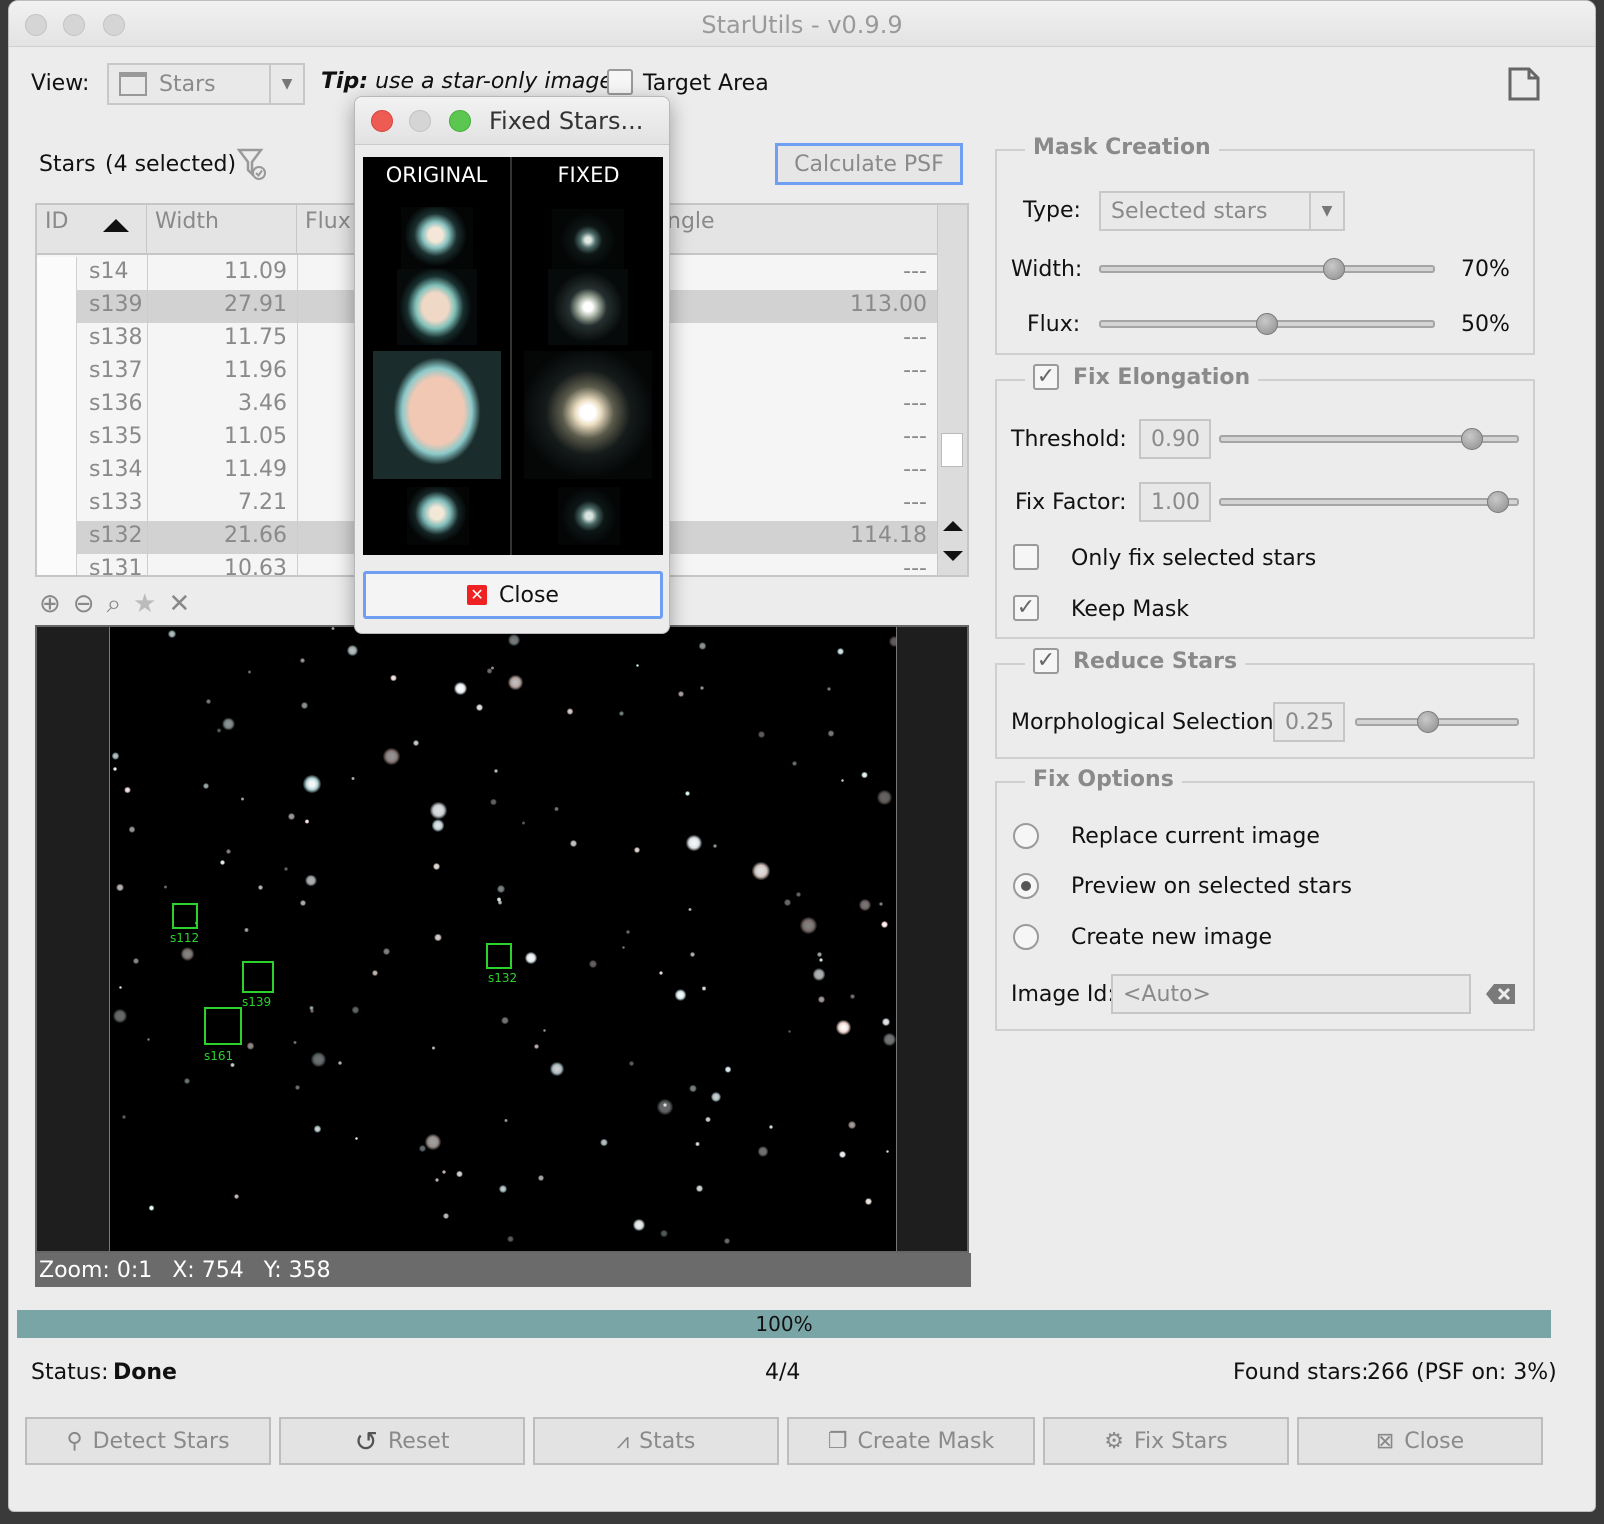 This screenshot has height=1524, width=1604. I want to click on close-button: ⊠ Close, so click(1420, 1441).